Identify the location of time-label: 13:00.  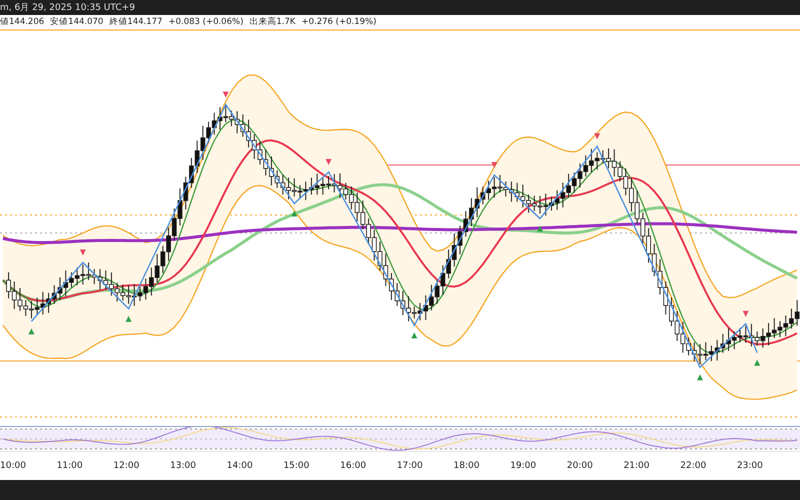
(183, 466).